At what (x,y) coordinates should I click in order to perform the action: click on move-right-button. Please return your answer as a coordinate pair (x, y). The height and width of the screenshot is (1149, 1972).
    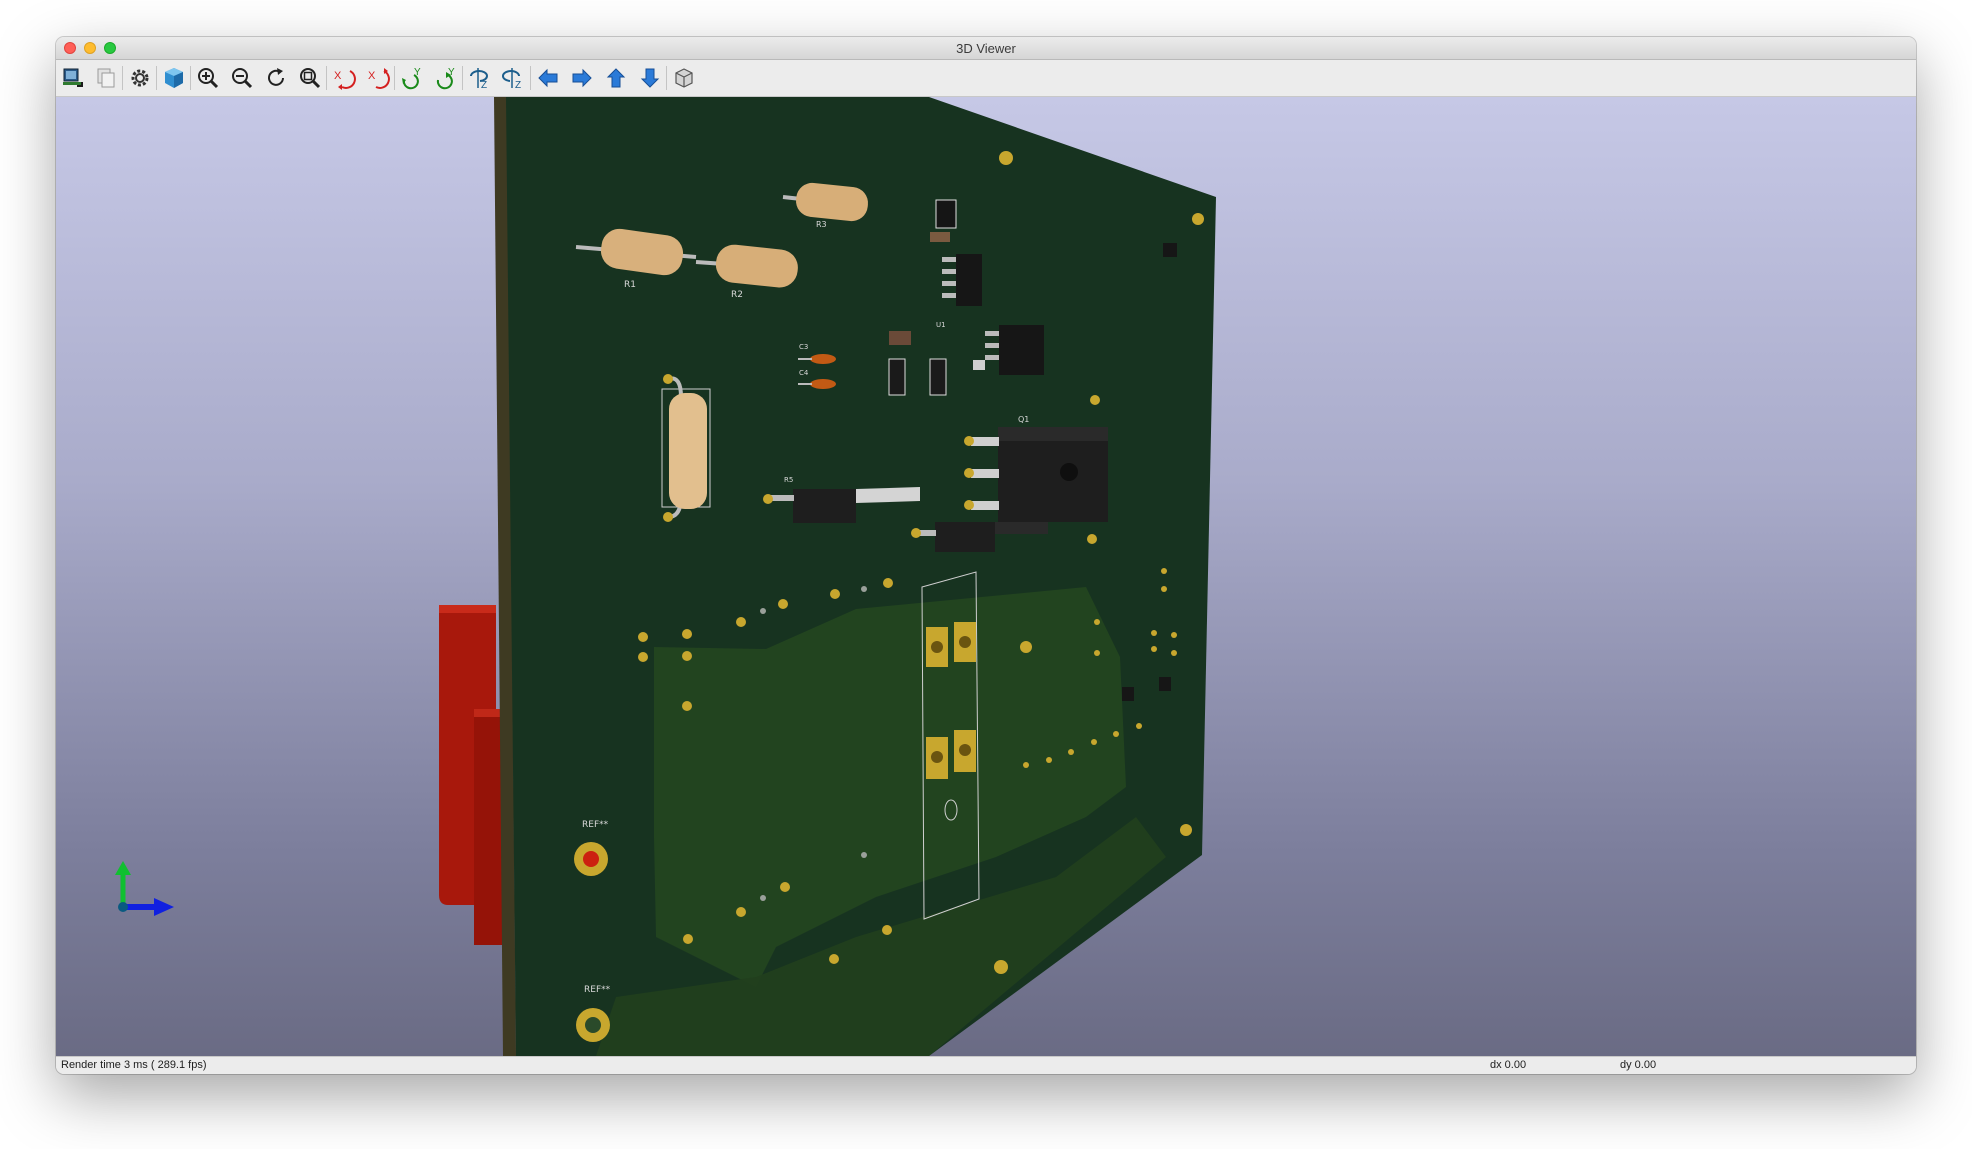
    Looking at the image, I should click on (582, 78).